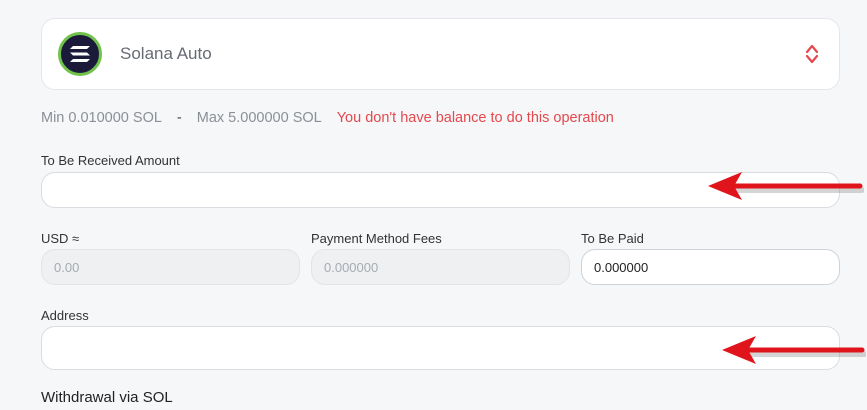  Describe the element at coordinates (259, 118) in the screenshot. I see `max-limit: Max 5.000000 SOL` at that location.